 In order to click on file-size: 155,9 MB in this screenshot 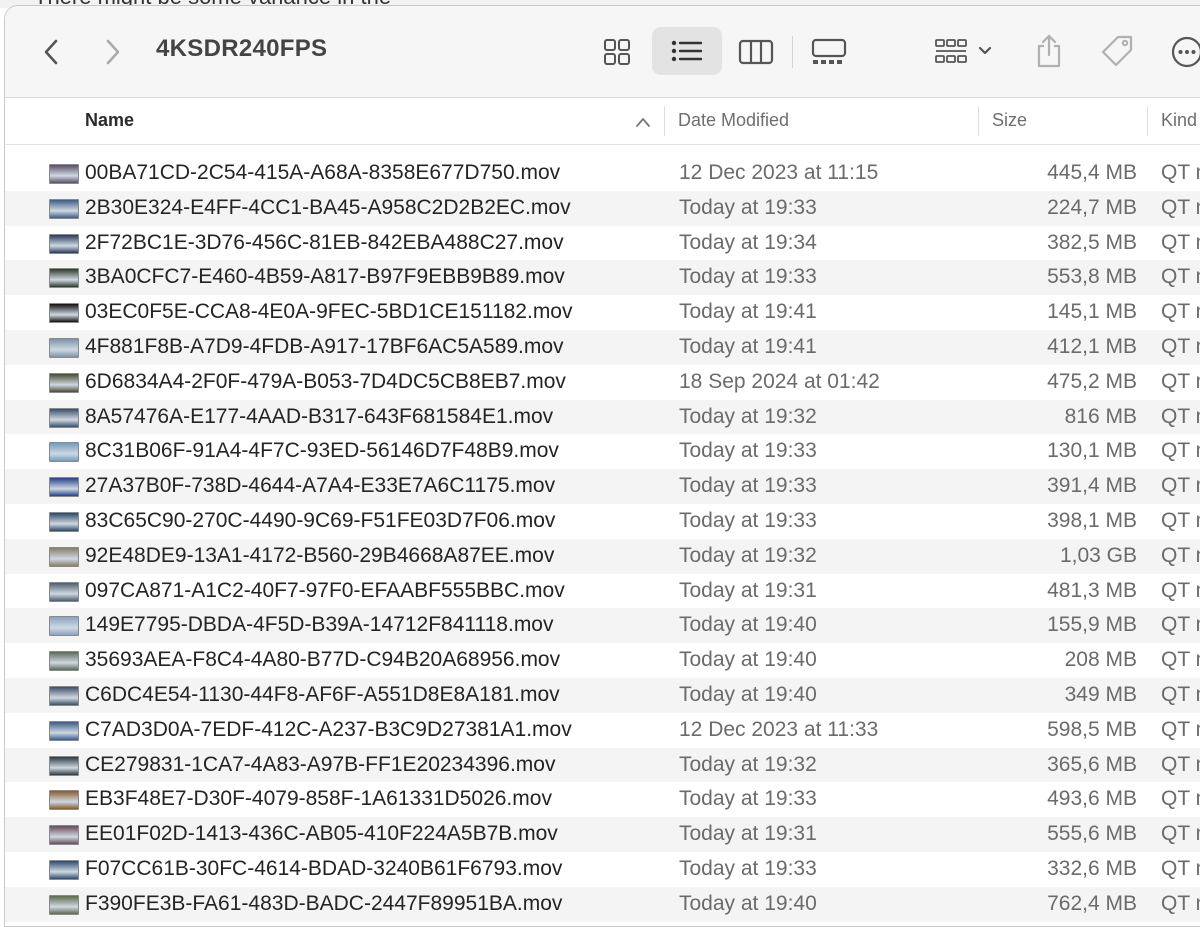, I will do `click(1092, 625)`.